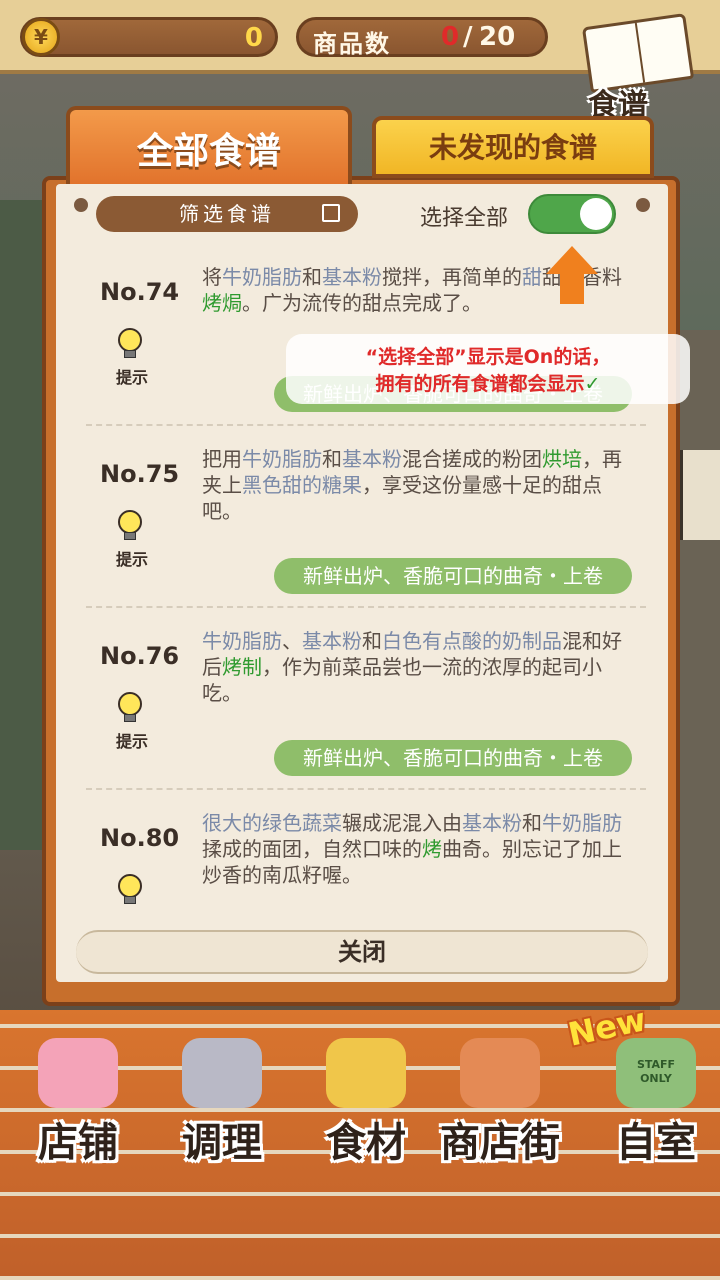 Image resolution: width=720 pixels, height=1280 pixels. Describe the element at coordinates (472, 459) in the screenshot. I see `description-text: 混合搓成的粉团` at that location.